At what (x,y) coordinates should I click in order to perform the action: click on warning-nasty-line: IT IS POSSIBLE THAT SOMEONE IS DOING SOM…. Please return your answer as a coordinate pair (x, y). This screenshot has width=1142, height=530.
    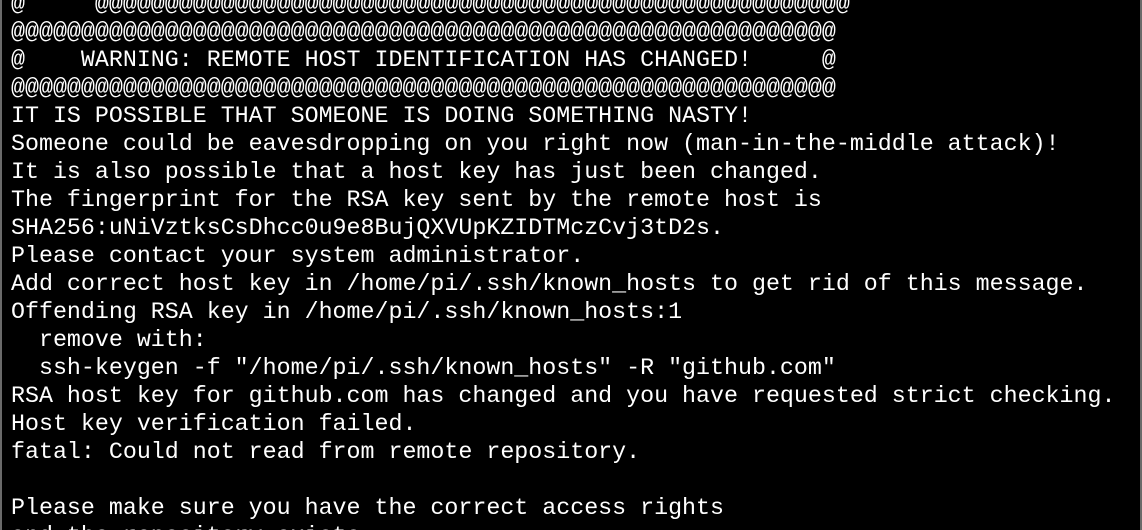
    Looking at the image, I should click on (381, 116).